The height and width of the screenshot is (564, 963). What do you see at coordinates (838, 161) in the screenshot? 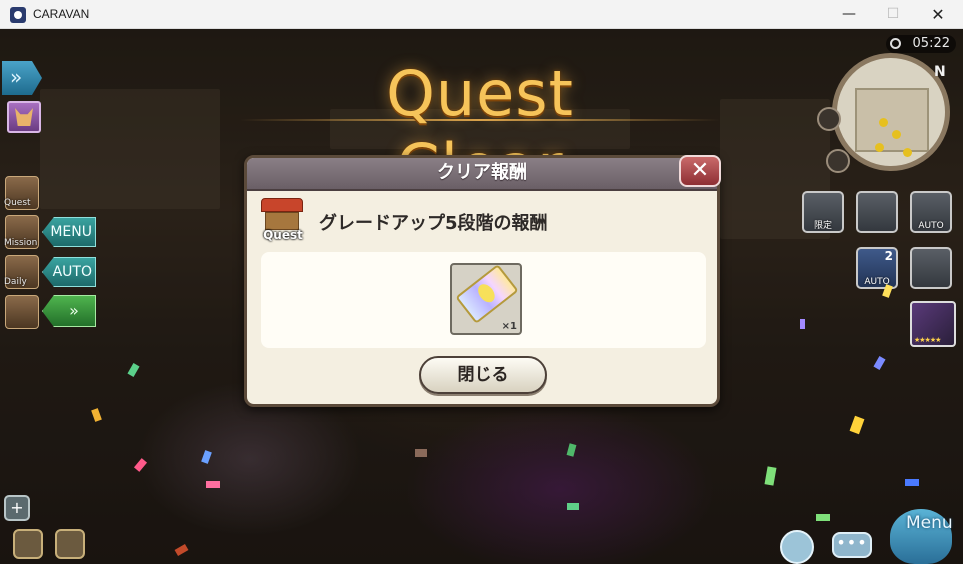
I see `minimap-zoom-button` at bounding box center [838, 161].